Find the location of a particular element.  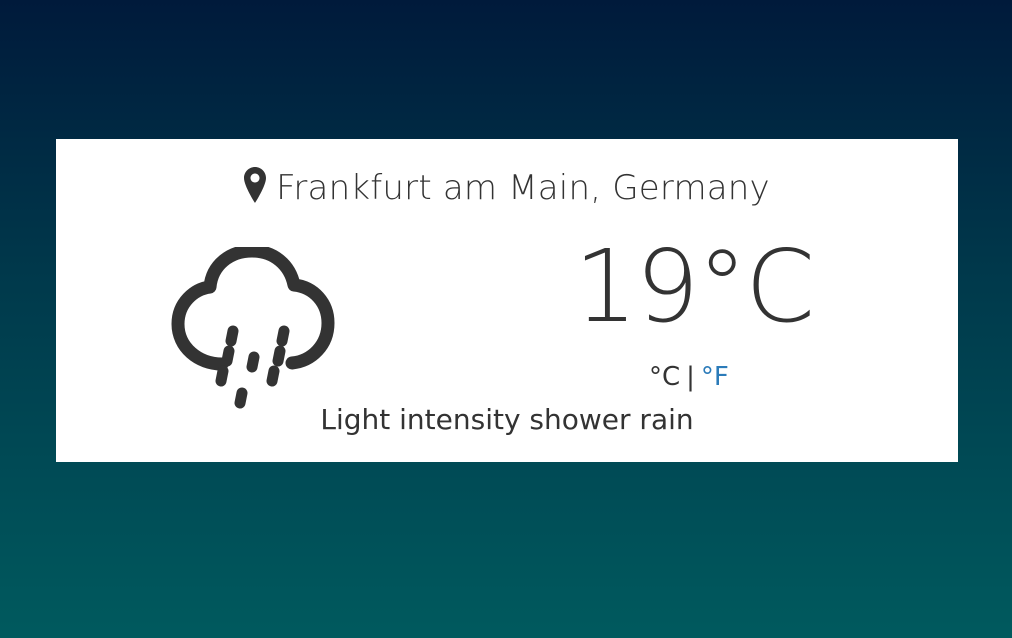

location-heading: Frankfurt am Main, Germany is located at coordinates (507, 188).